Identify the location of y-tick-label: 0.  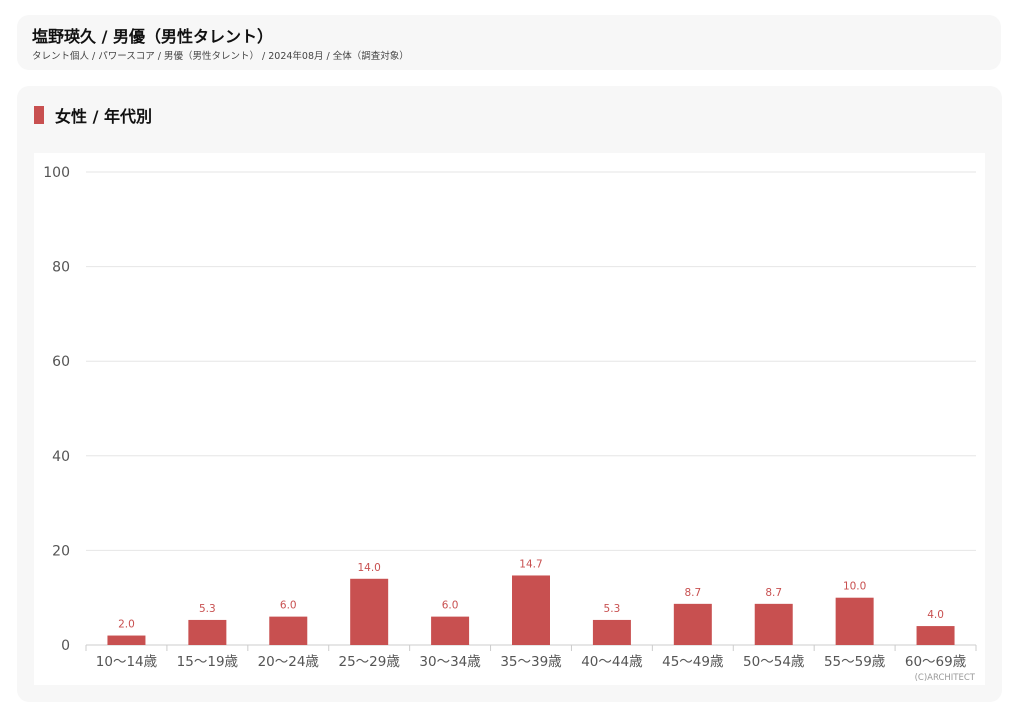
(65, 646).